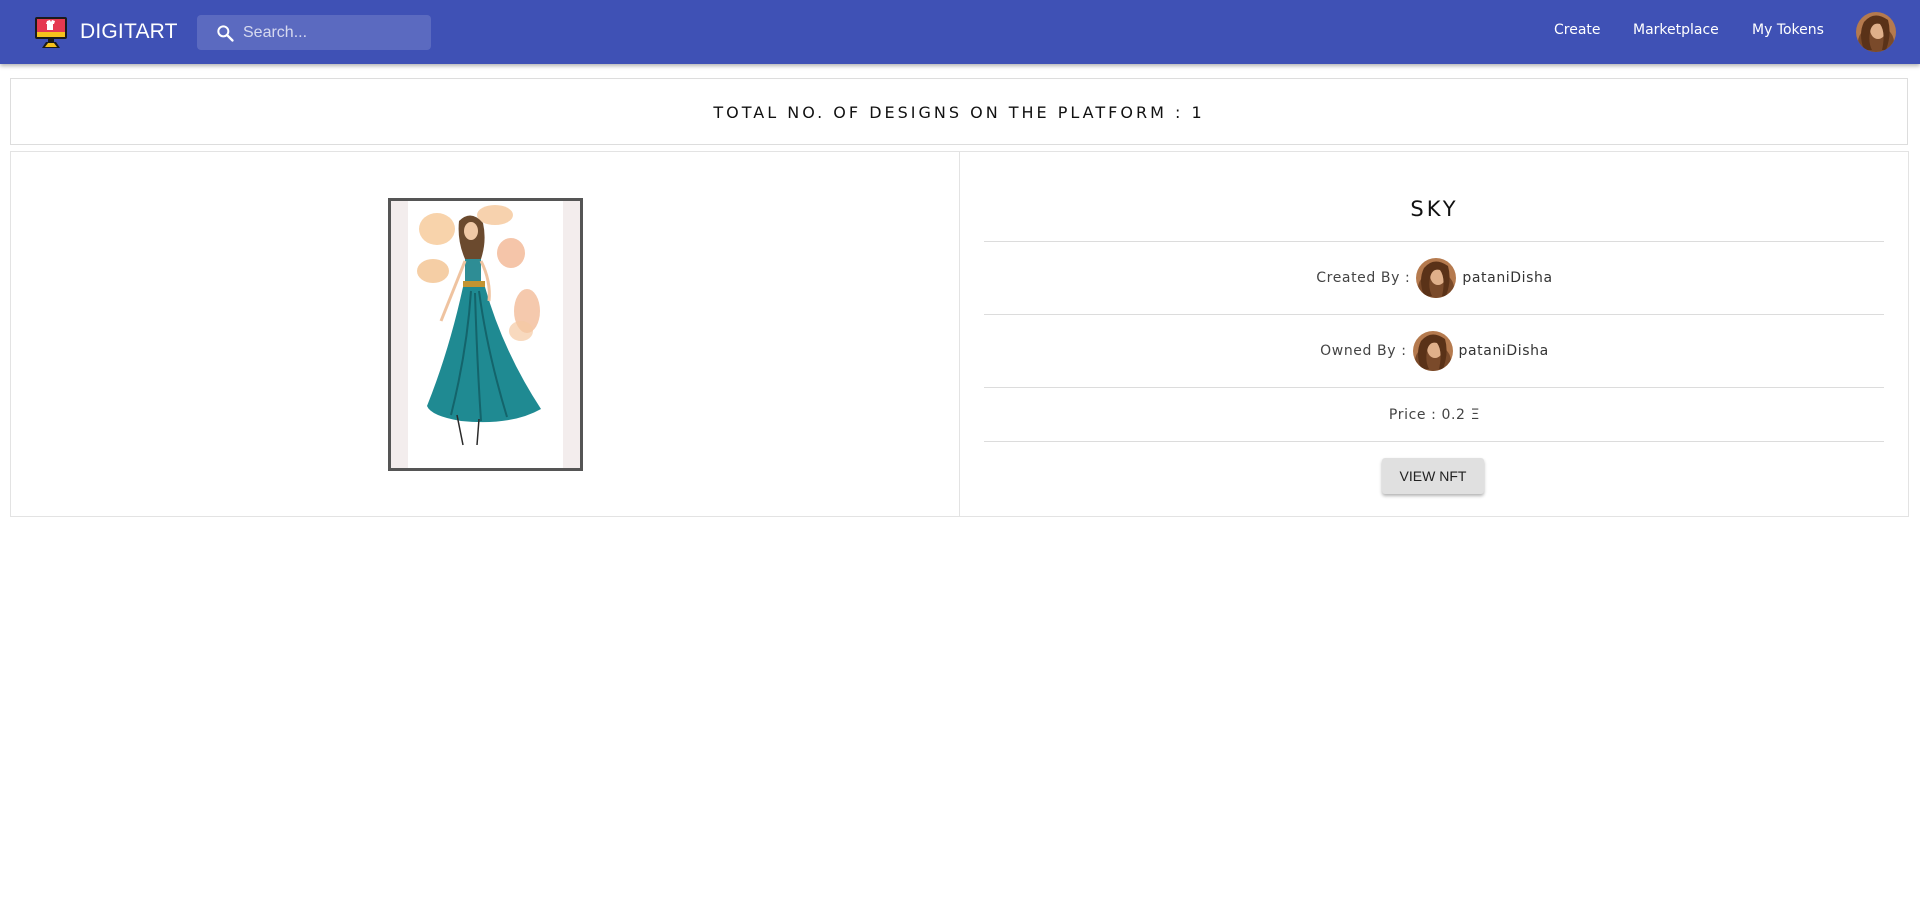 This screenshot has width=1920, height=912. I want to click on owner-avatar-photo, so click(1432, 351).